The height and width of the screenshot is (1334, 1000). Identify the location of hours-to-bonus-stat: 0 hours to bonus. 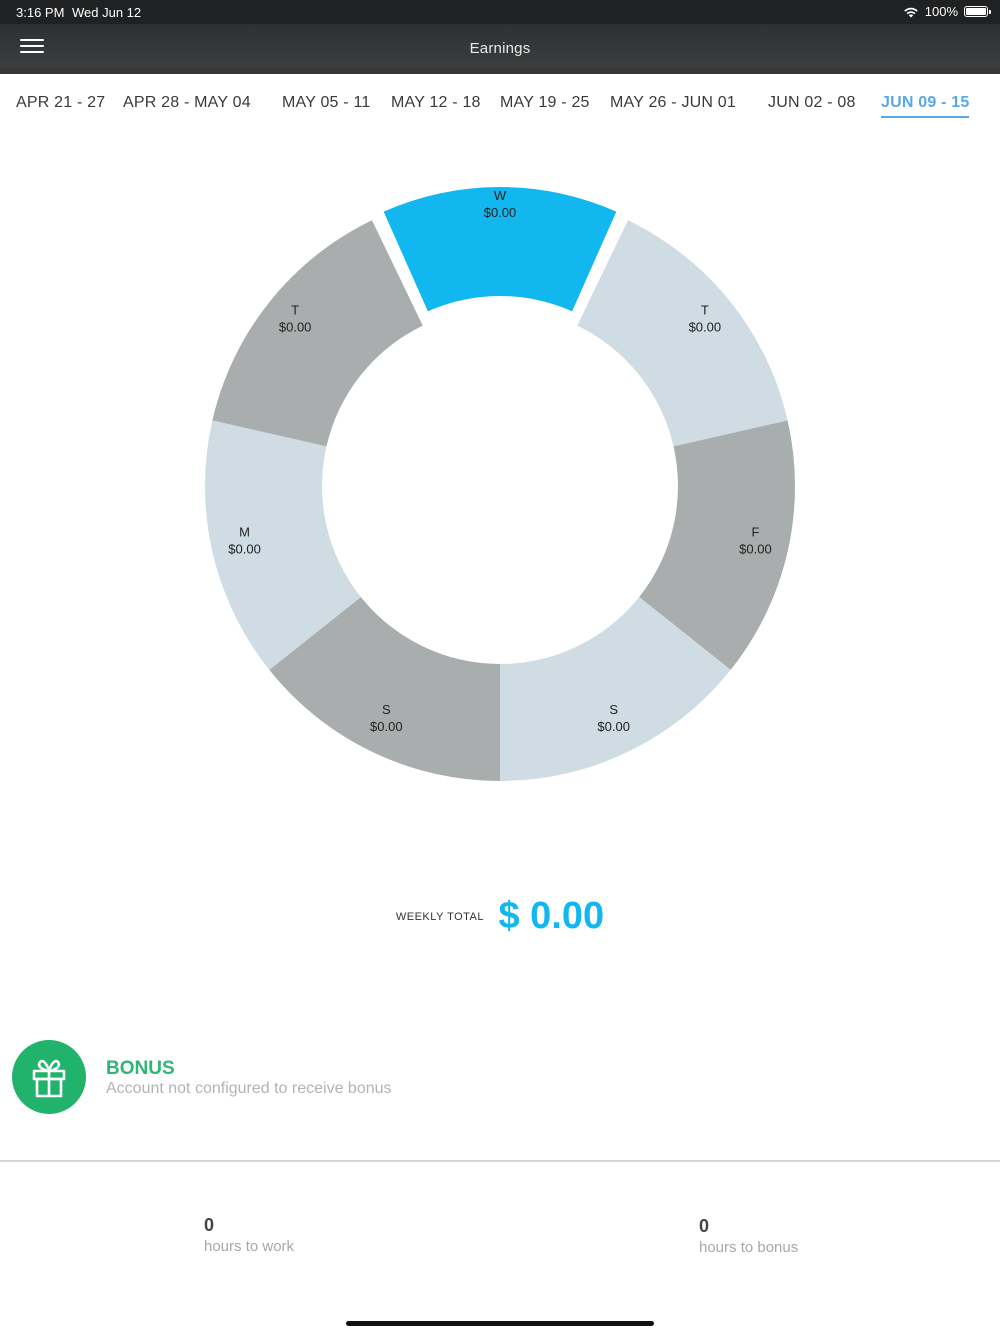
(748, 1236).